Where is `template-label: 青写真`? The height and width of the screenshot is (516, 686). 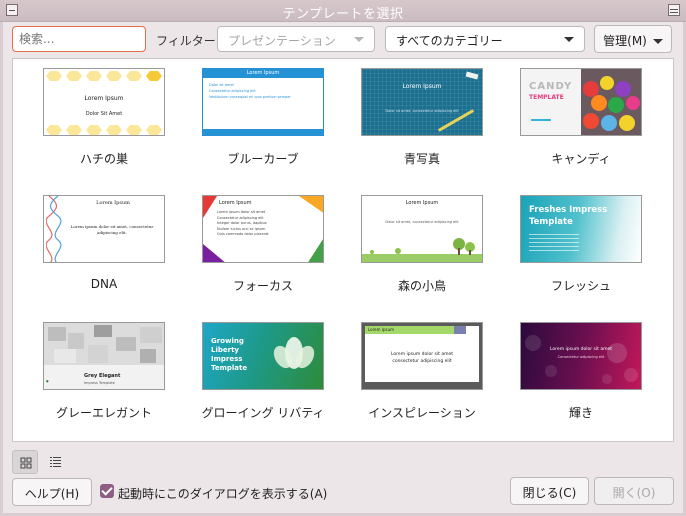 template-label: 青写真 is located at coordinates (421, 159).